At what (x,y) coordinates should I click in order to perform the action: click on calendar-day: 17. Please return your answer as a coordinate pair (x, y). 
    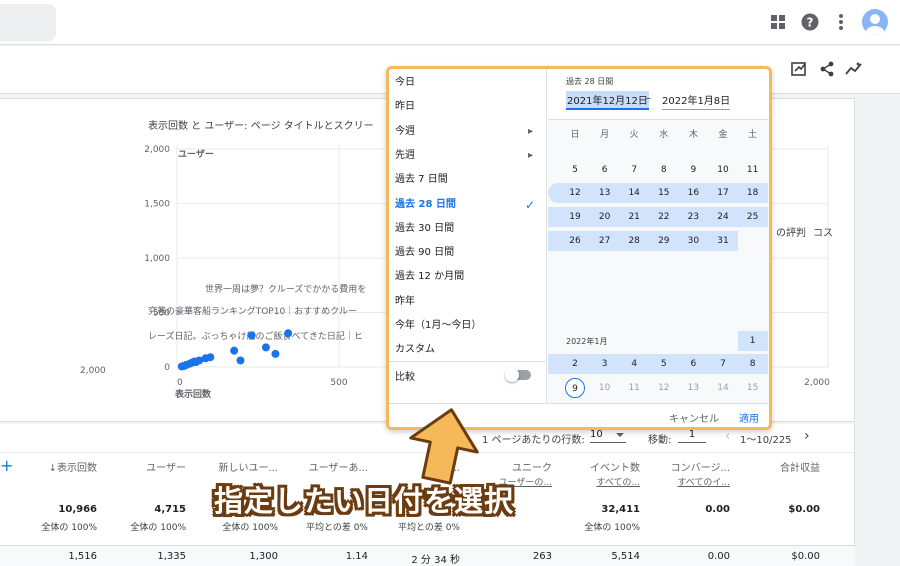
    Looking at the image, I should click on (723, 193).